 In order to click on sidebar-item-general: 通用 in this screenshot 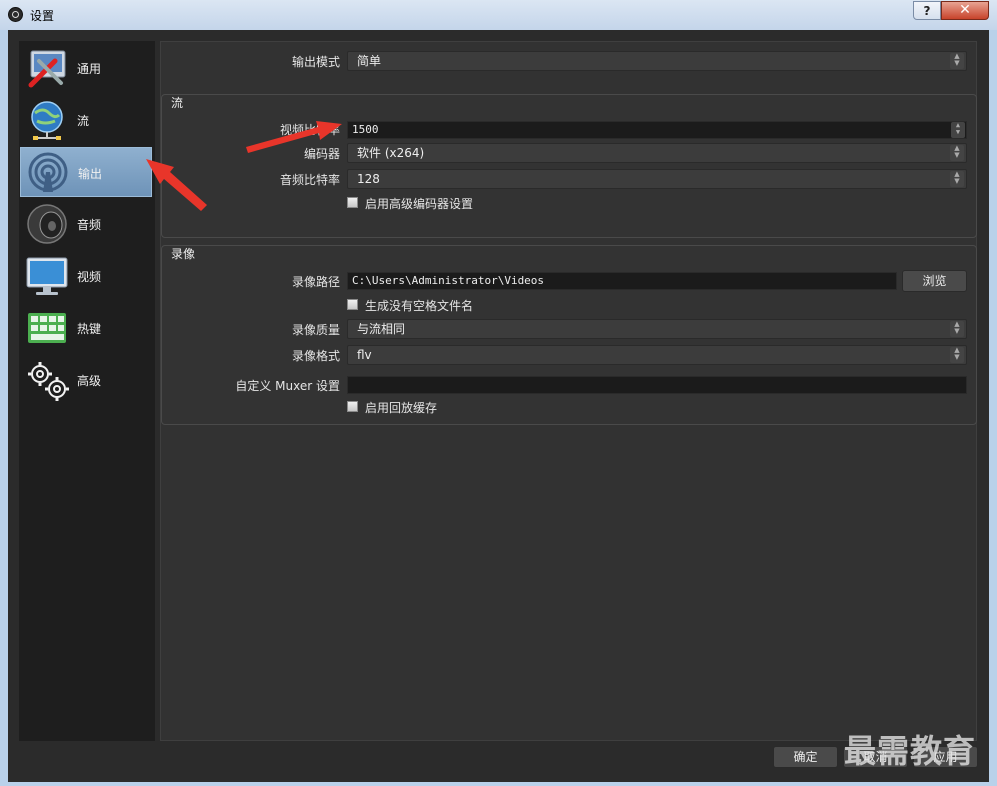, I will do `click(86, 68)`.